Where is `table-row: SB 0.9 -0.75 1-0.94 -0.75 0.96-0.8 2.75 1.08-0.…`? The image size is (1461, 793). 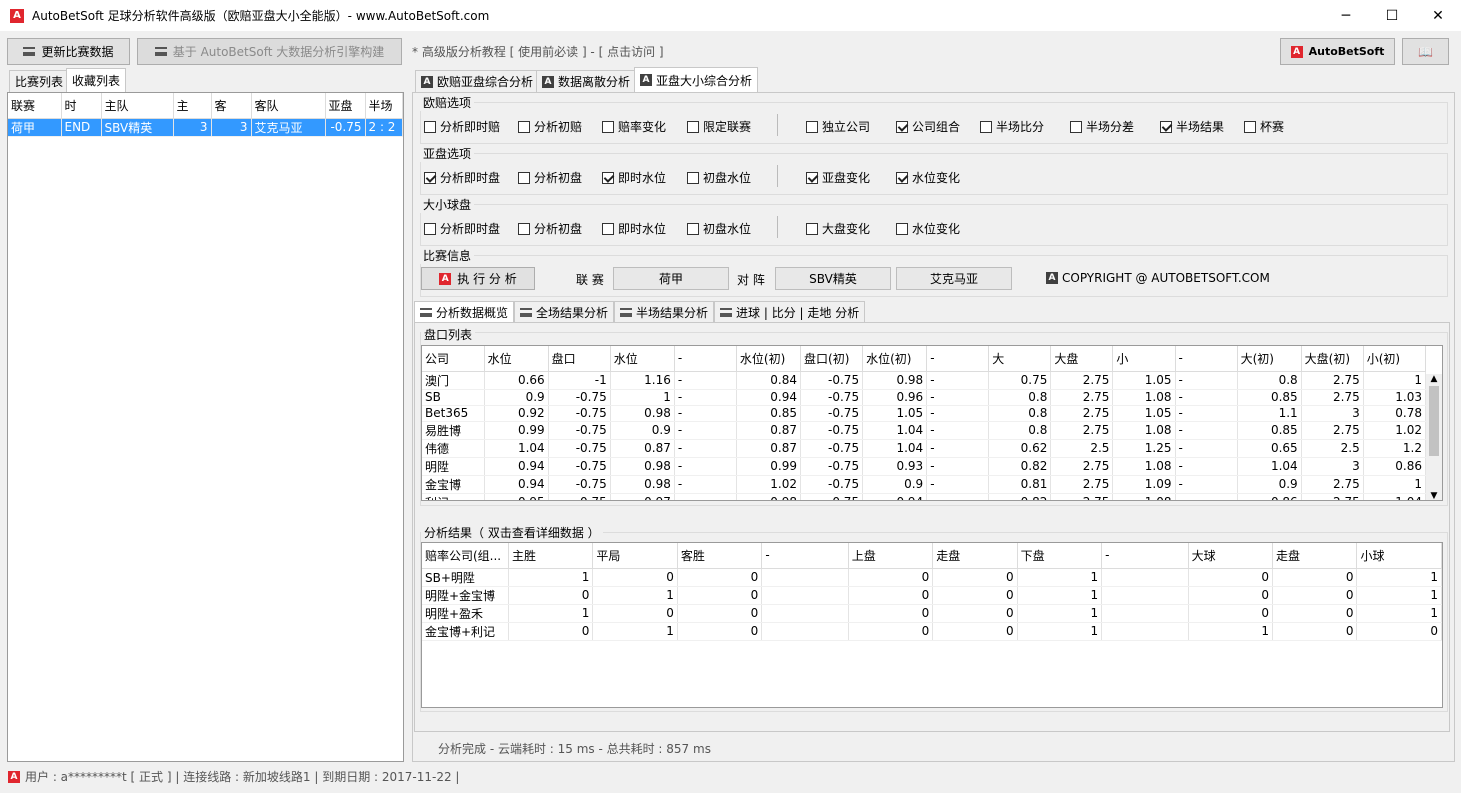
table-row: SB 0.9 -0.75 1-0.94 -0.75 0.96-0.8 2.75 1.08-0.… is located at coordinates (924, 397).